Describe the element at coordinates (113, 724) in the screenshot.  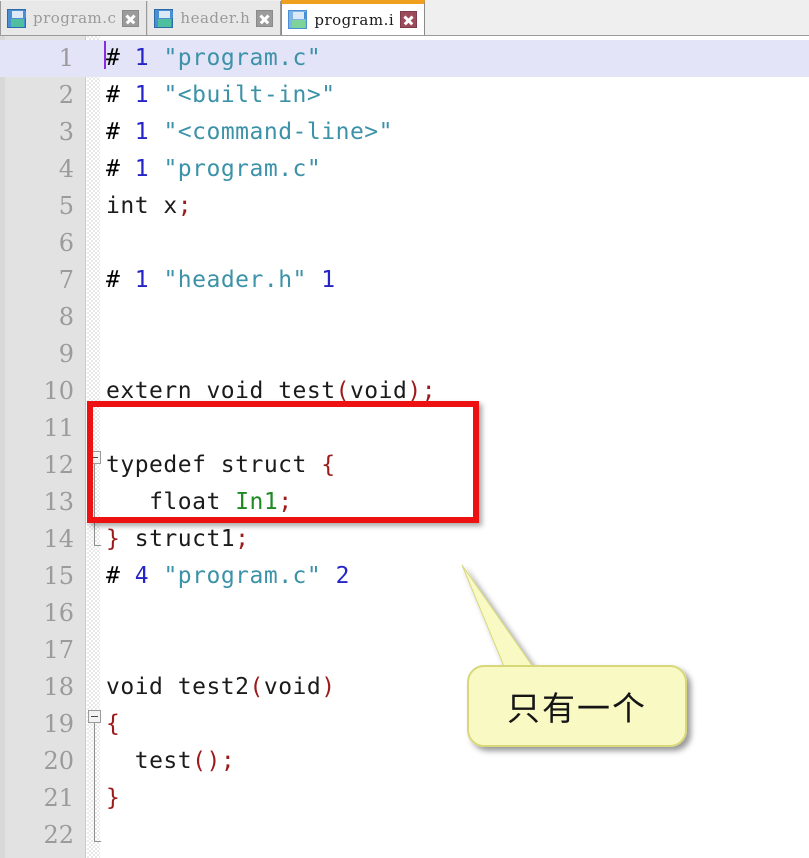
I see `code-text: {` at that location.